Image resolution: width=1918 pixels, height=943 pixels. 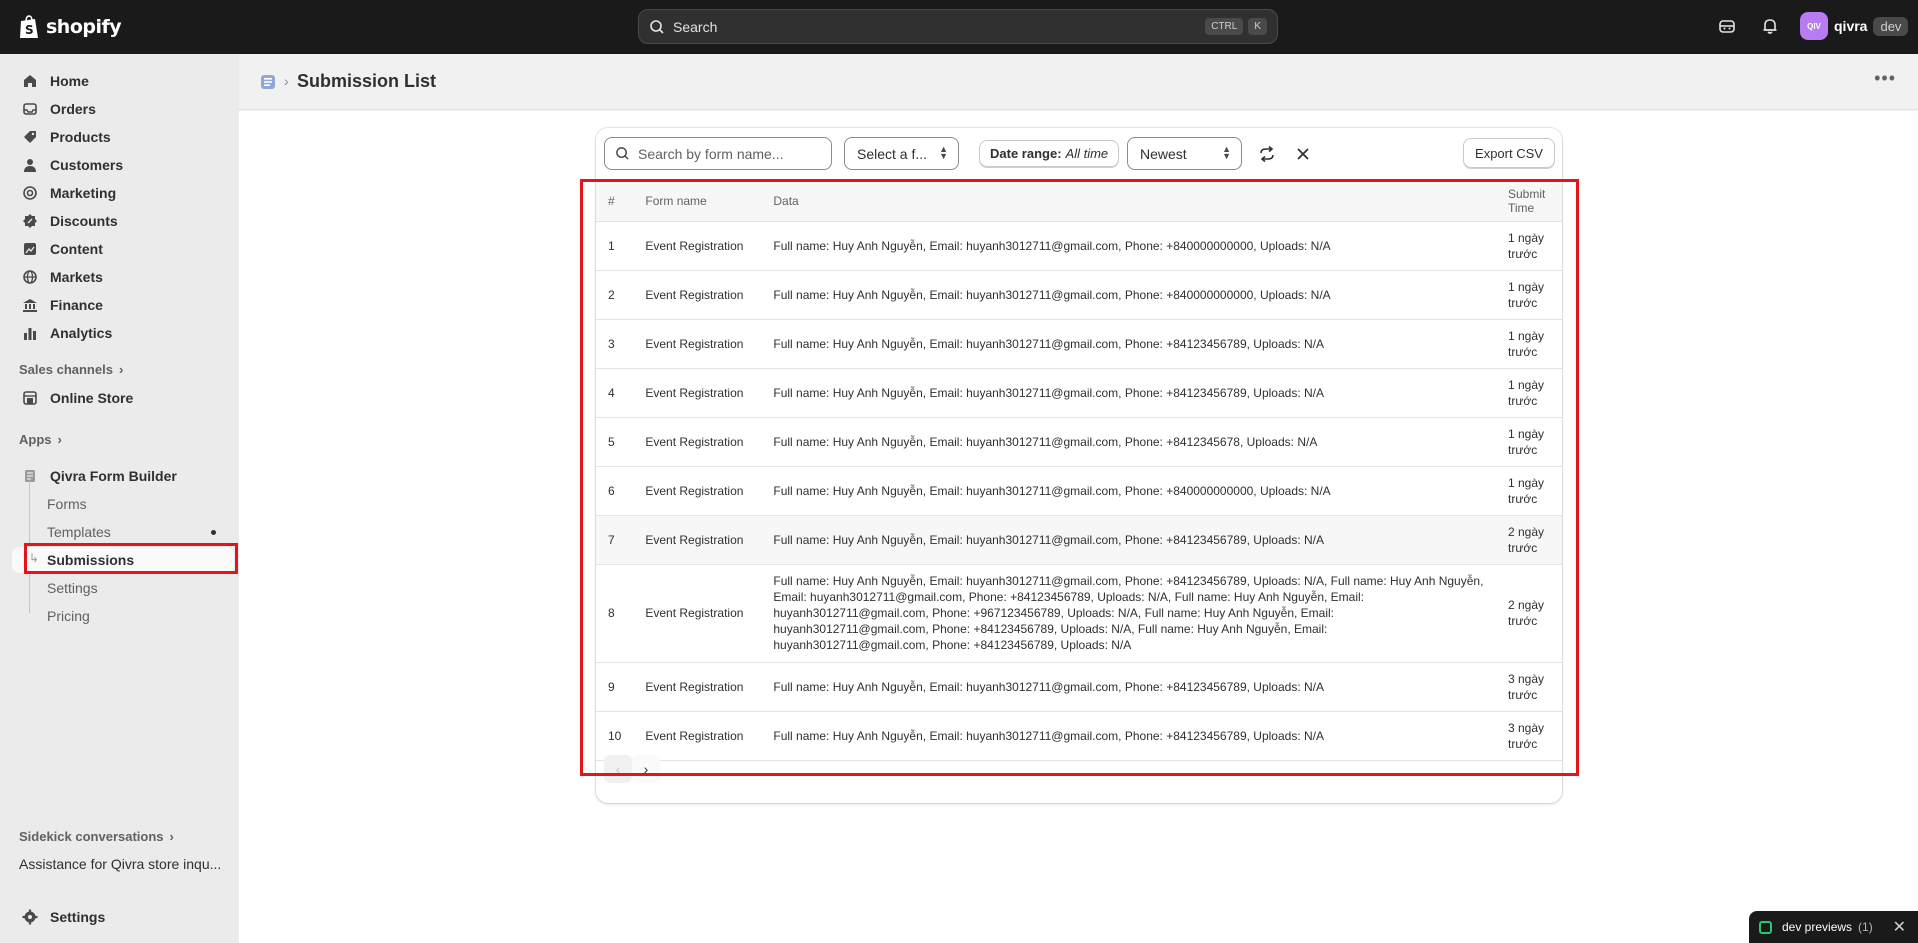 What do you see at coordinates (123, 305) in the screenshot?
I see `sidebar-item-finance: Finance` at bounding box center [123, 305].